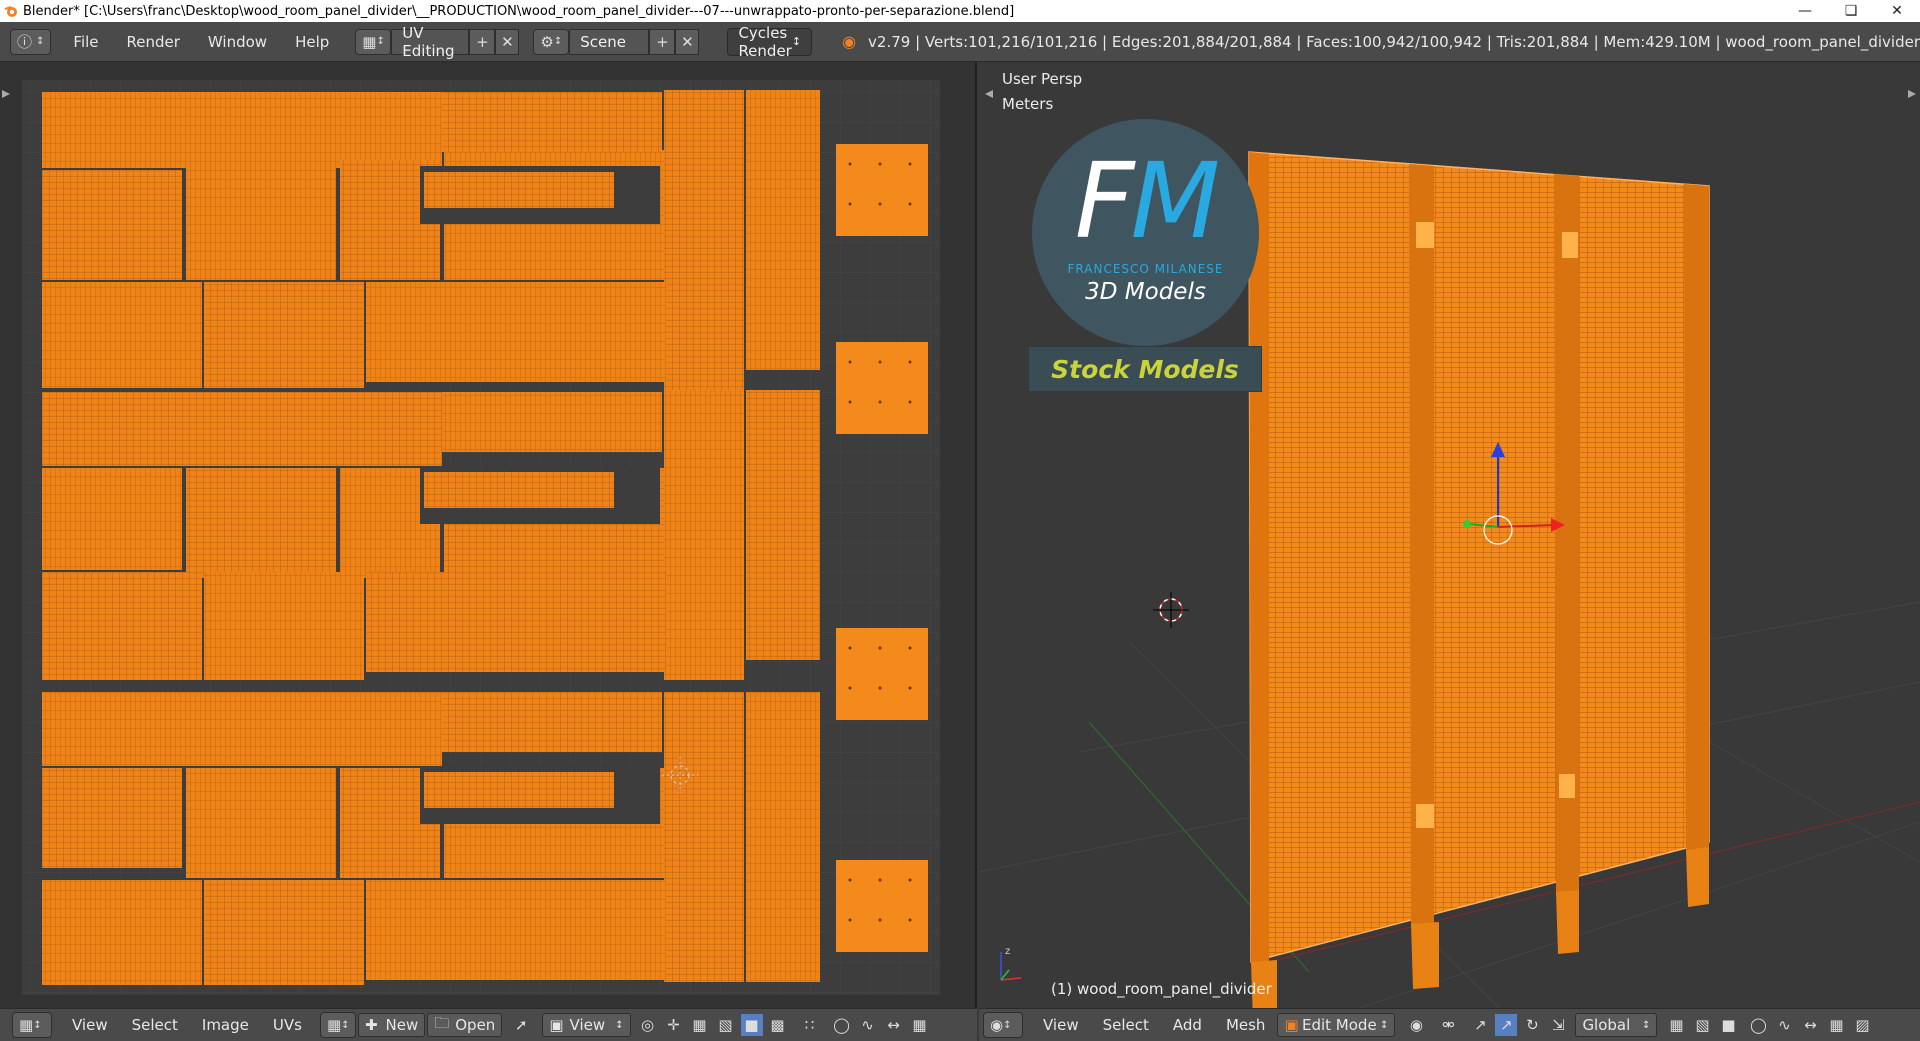 The image size is (1920, 1041). Describe the element at coordinates (586, 1025) in the screenshot. I see `view-mode-select: ▣ View ↕` at that location.